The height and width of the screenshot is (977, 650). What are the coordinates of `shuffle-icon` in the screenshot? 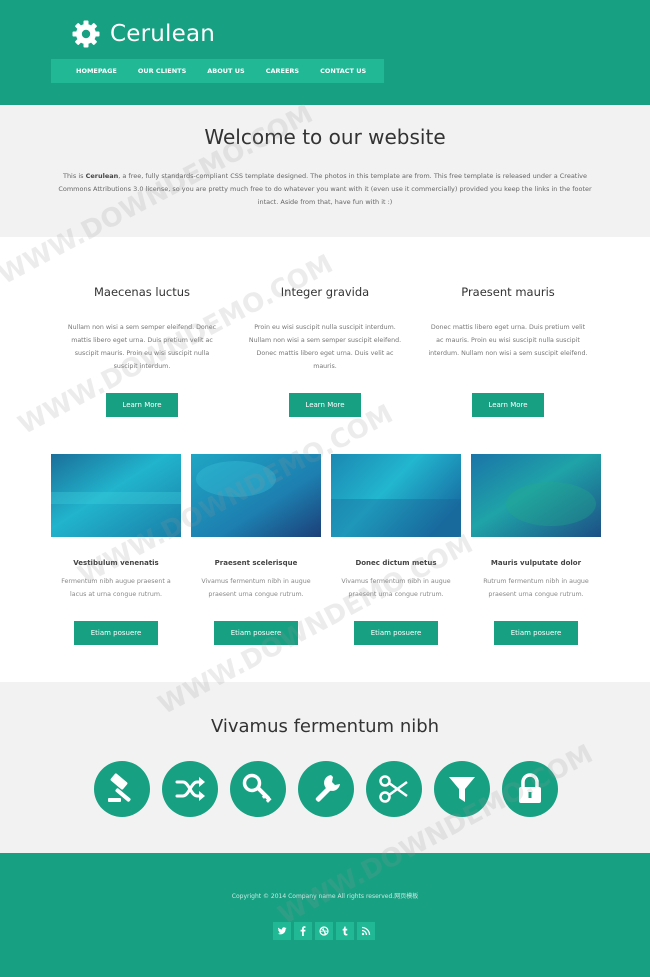 It's located at (190, 789).